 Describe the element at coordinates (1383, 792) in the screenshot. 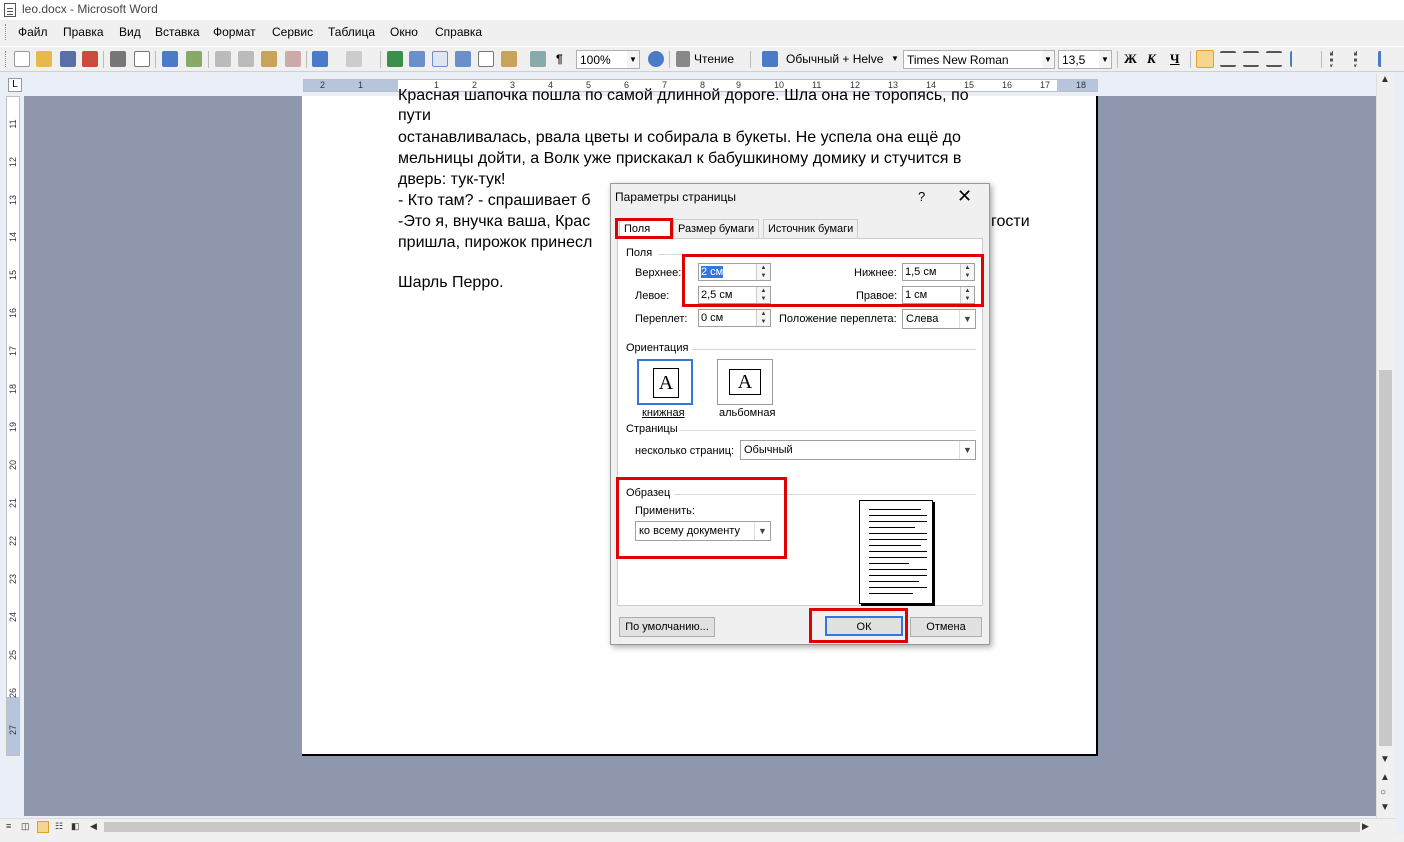

I see `browse-object-icon: ○` at that location.